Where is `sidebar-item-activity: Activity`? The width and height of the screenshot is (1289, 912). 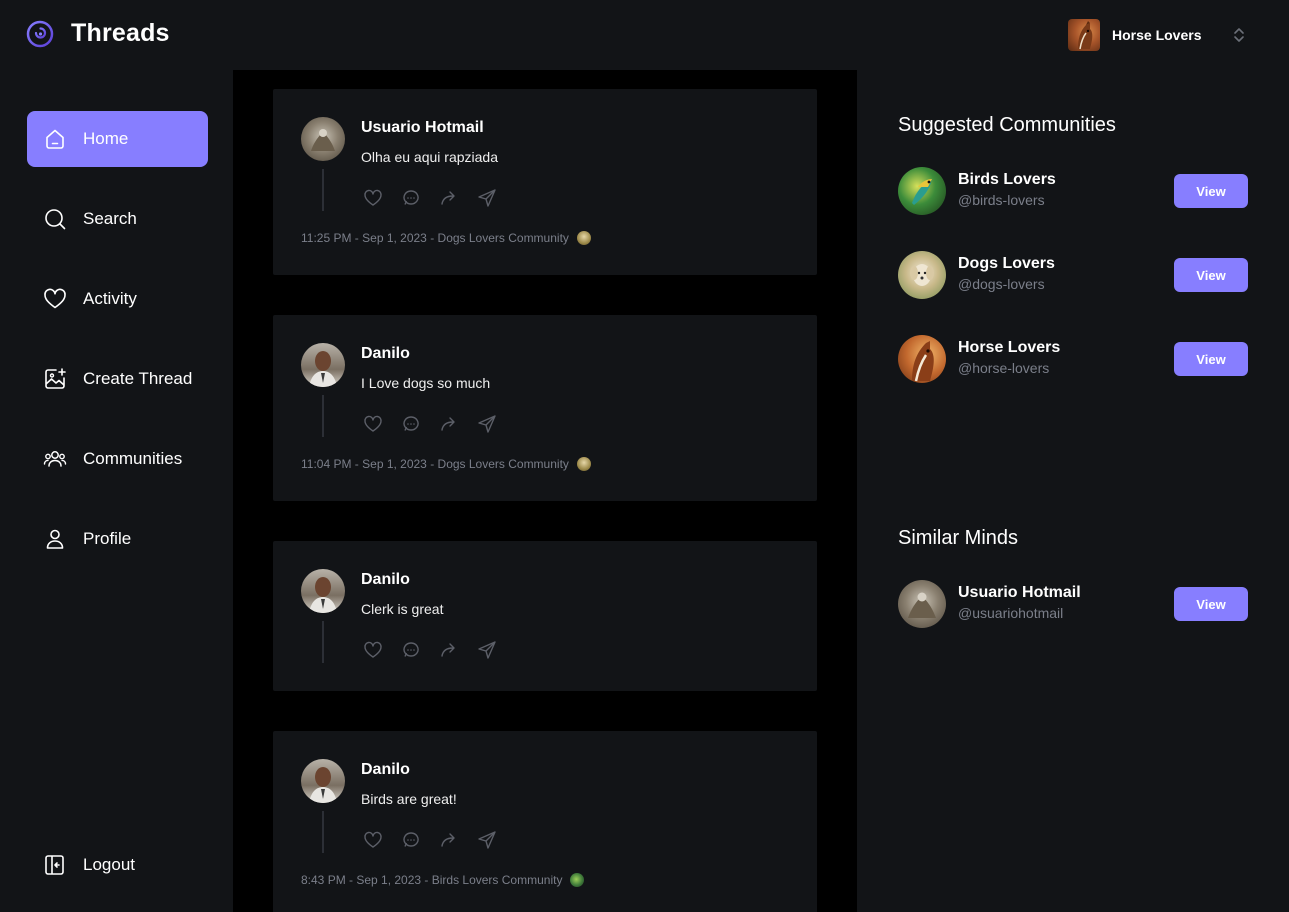 sidebar-item-activity: Activity is located at coordinates (117, 299).